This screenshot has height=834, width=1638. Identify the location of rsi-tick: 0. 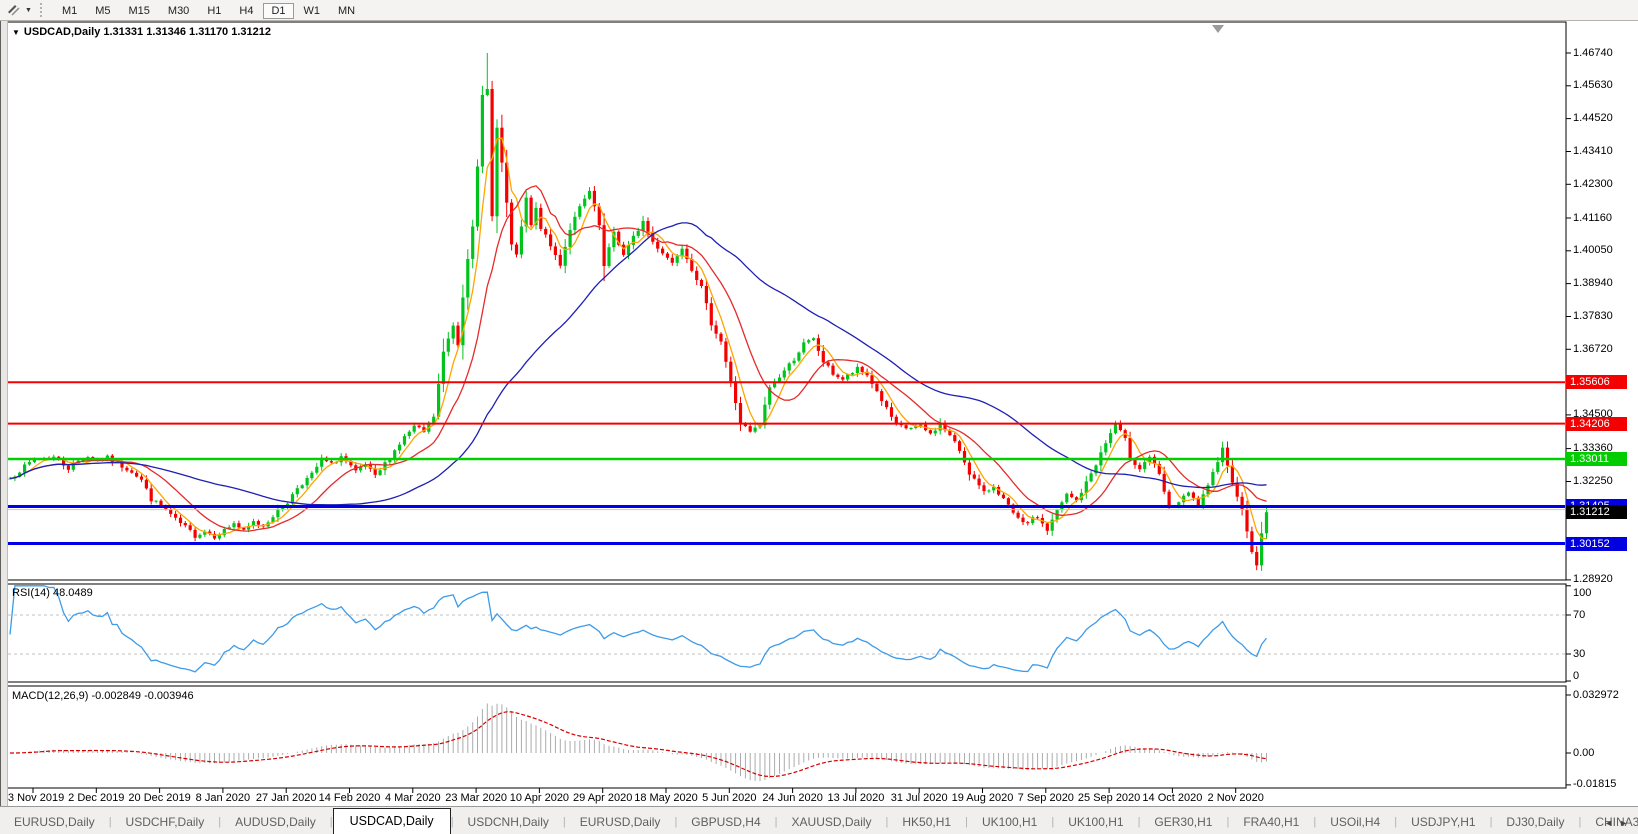
(1576, 676).